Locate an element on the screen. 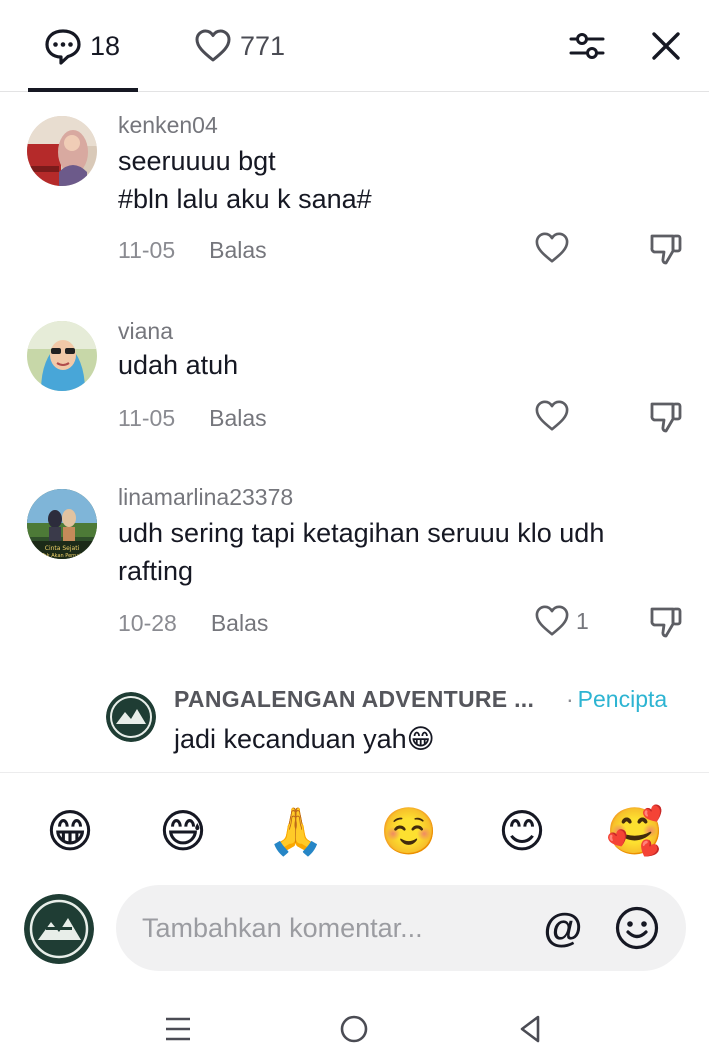  nav-recents-button is located at coordinates (178, 1029).